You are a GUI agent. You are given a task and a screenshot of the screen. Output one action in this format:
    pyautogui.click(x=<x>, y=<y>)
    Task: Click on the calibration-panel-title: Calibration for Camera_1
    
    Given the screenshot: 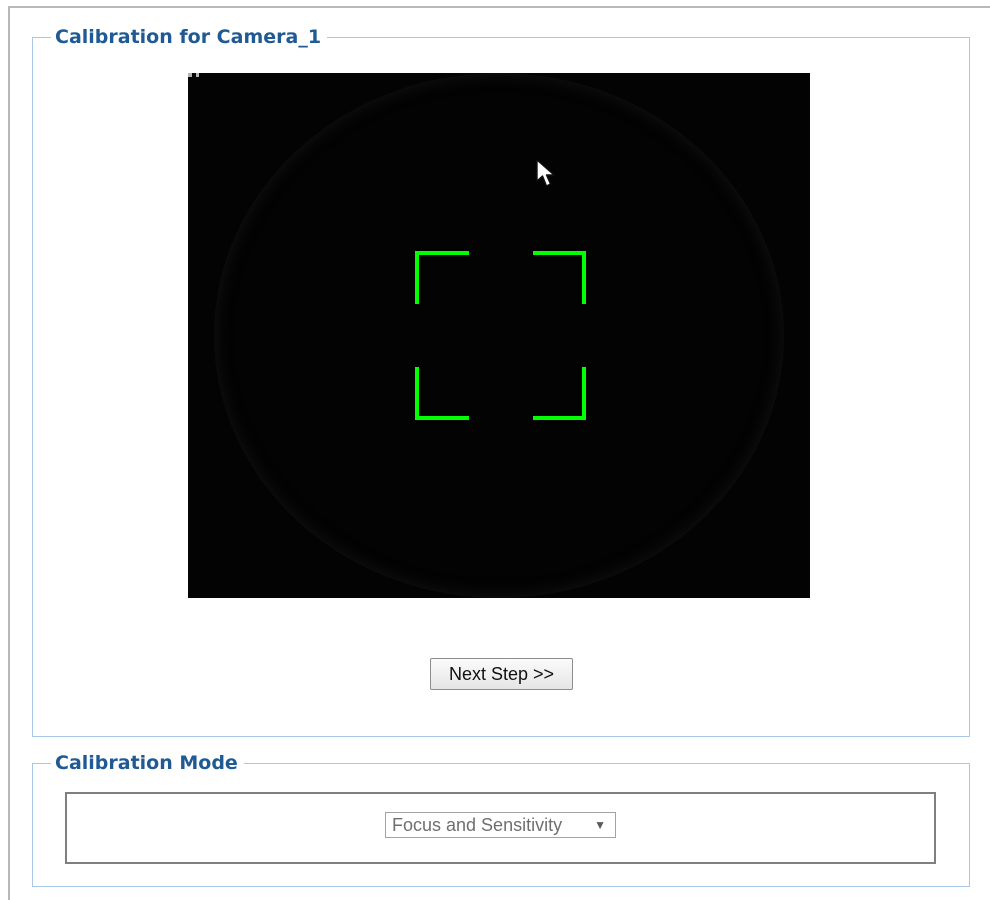 What is the action you would take?
    pyautogui.click(x=189, y=37)
    